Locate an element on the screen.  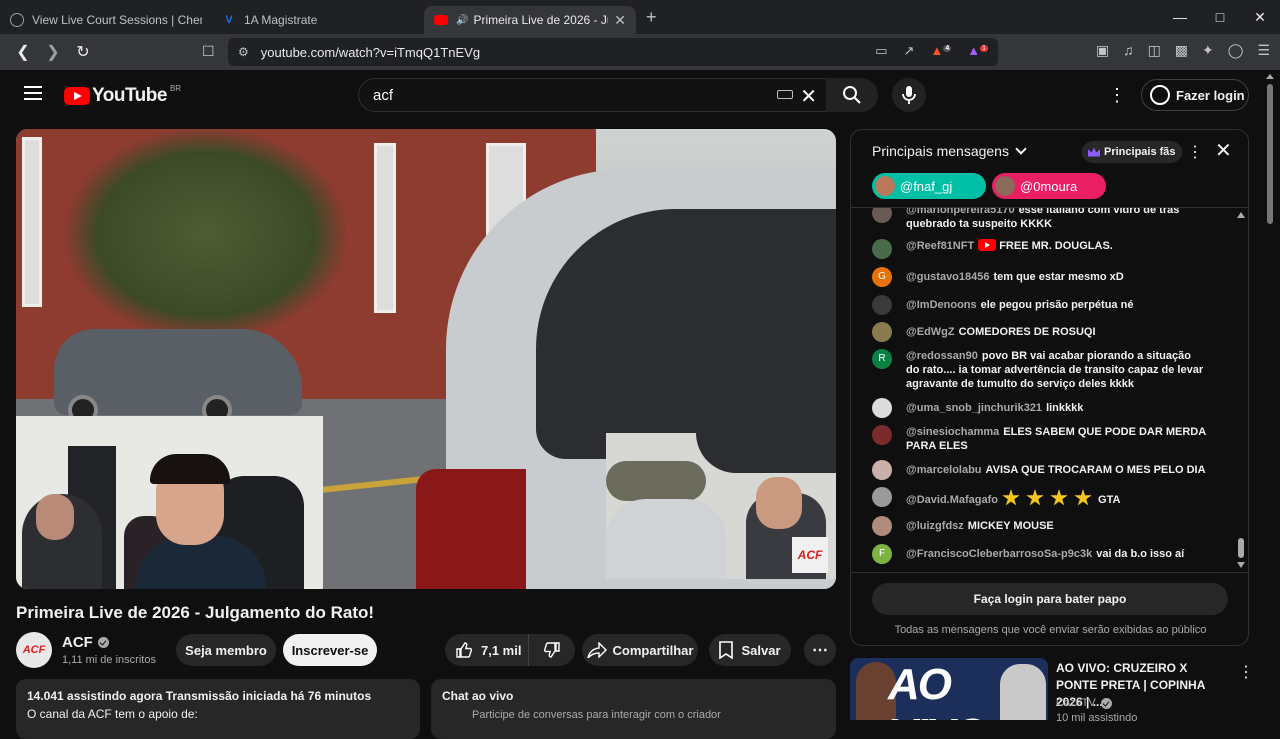
chat-more-icon: ⋮ is located at coordinates (1195, 152).